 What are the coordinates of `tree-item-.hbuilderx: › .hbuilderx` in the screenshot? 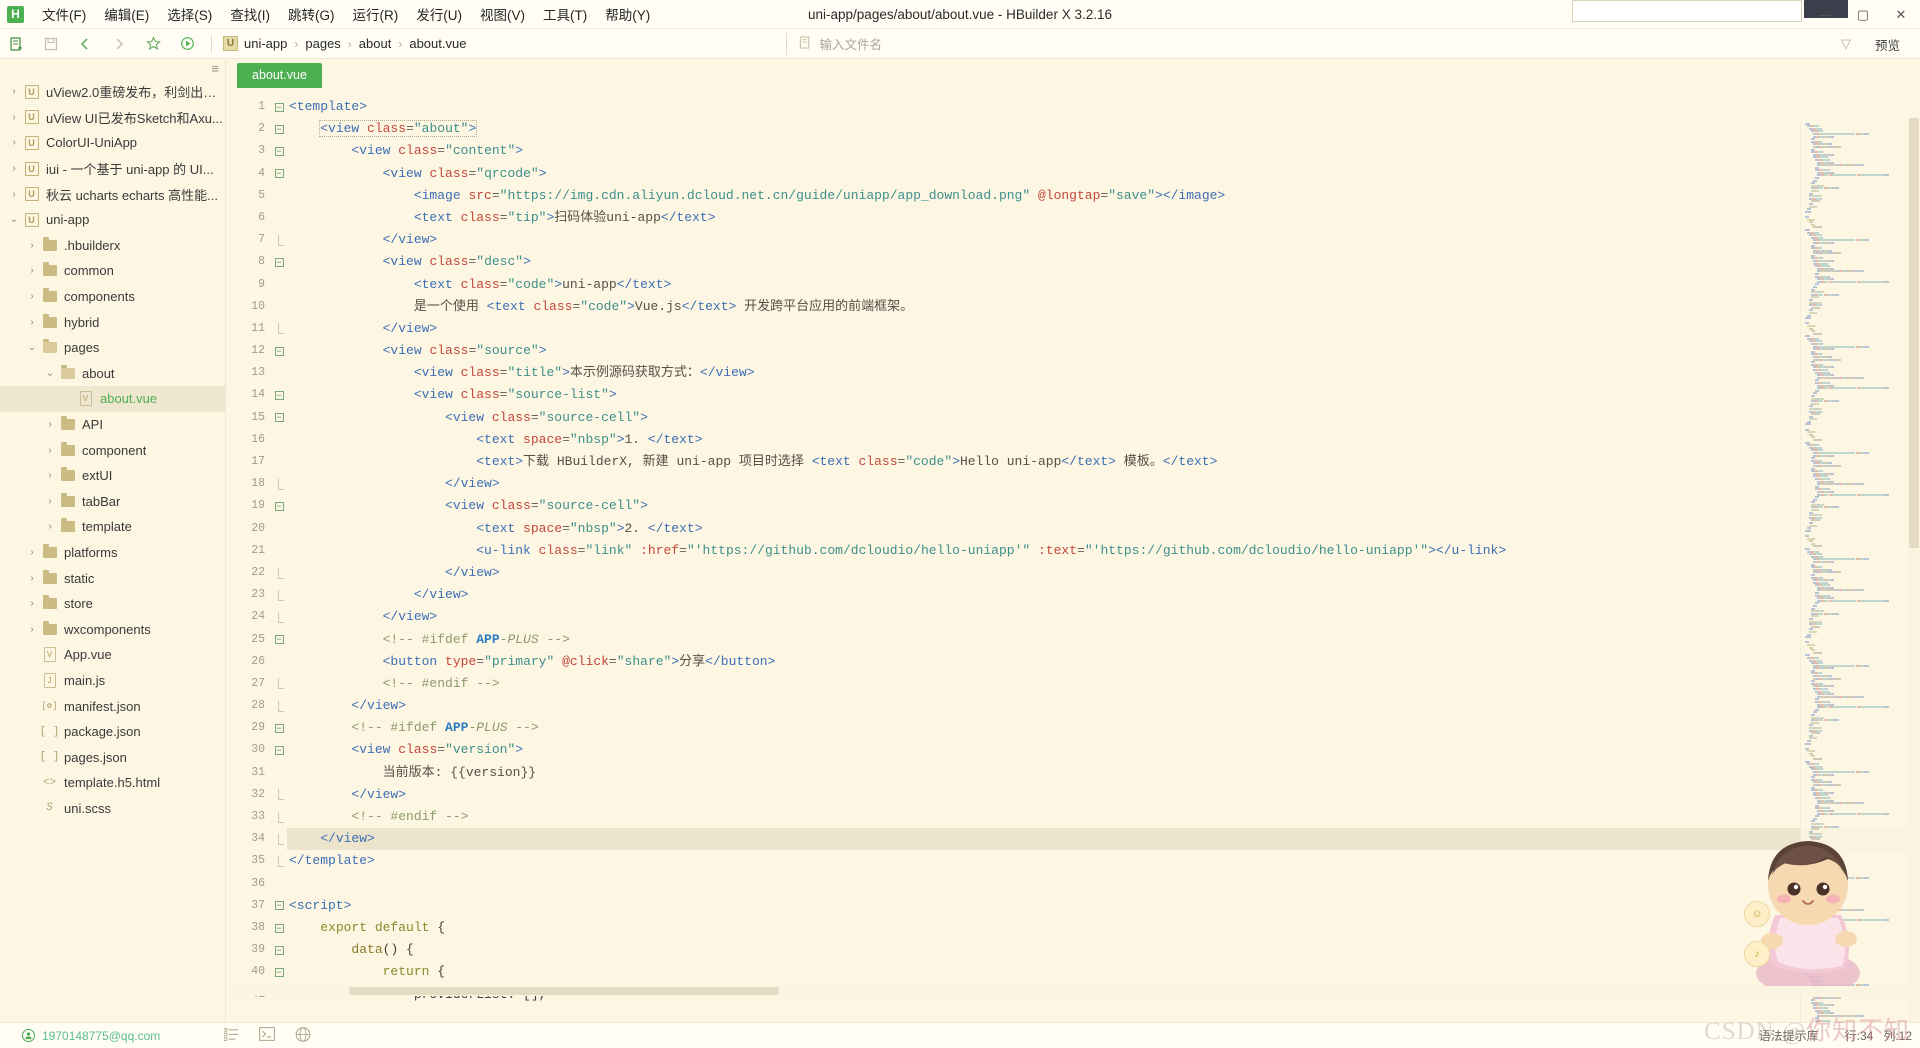 It's located at (112, 246).